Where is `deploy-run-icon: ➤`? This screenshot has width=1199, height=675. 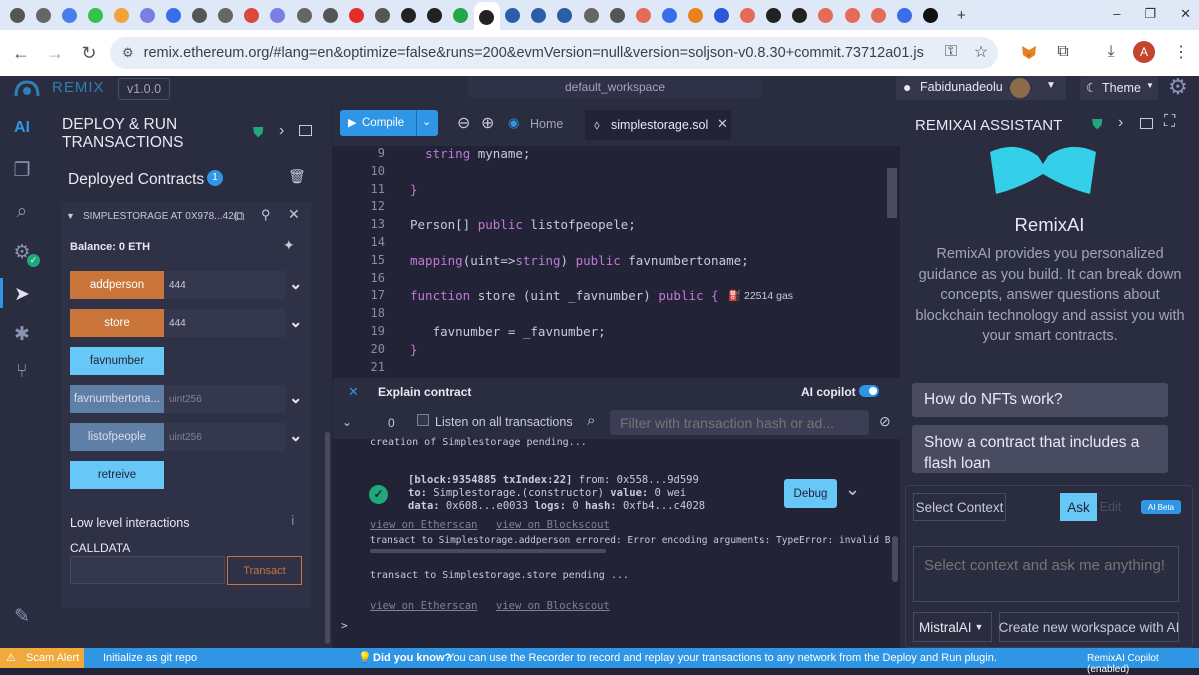
deploy-run-icon: ➤ is located at coordinates (22, 294).